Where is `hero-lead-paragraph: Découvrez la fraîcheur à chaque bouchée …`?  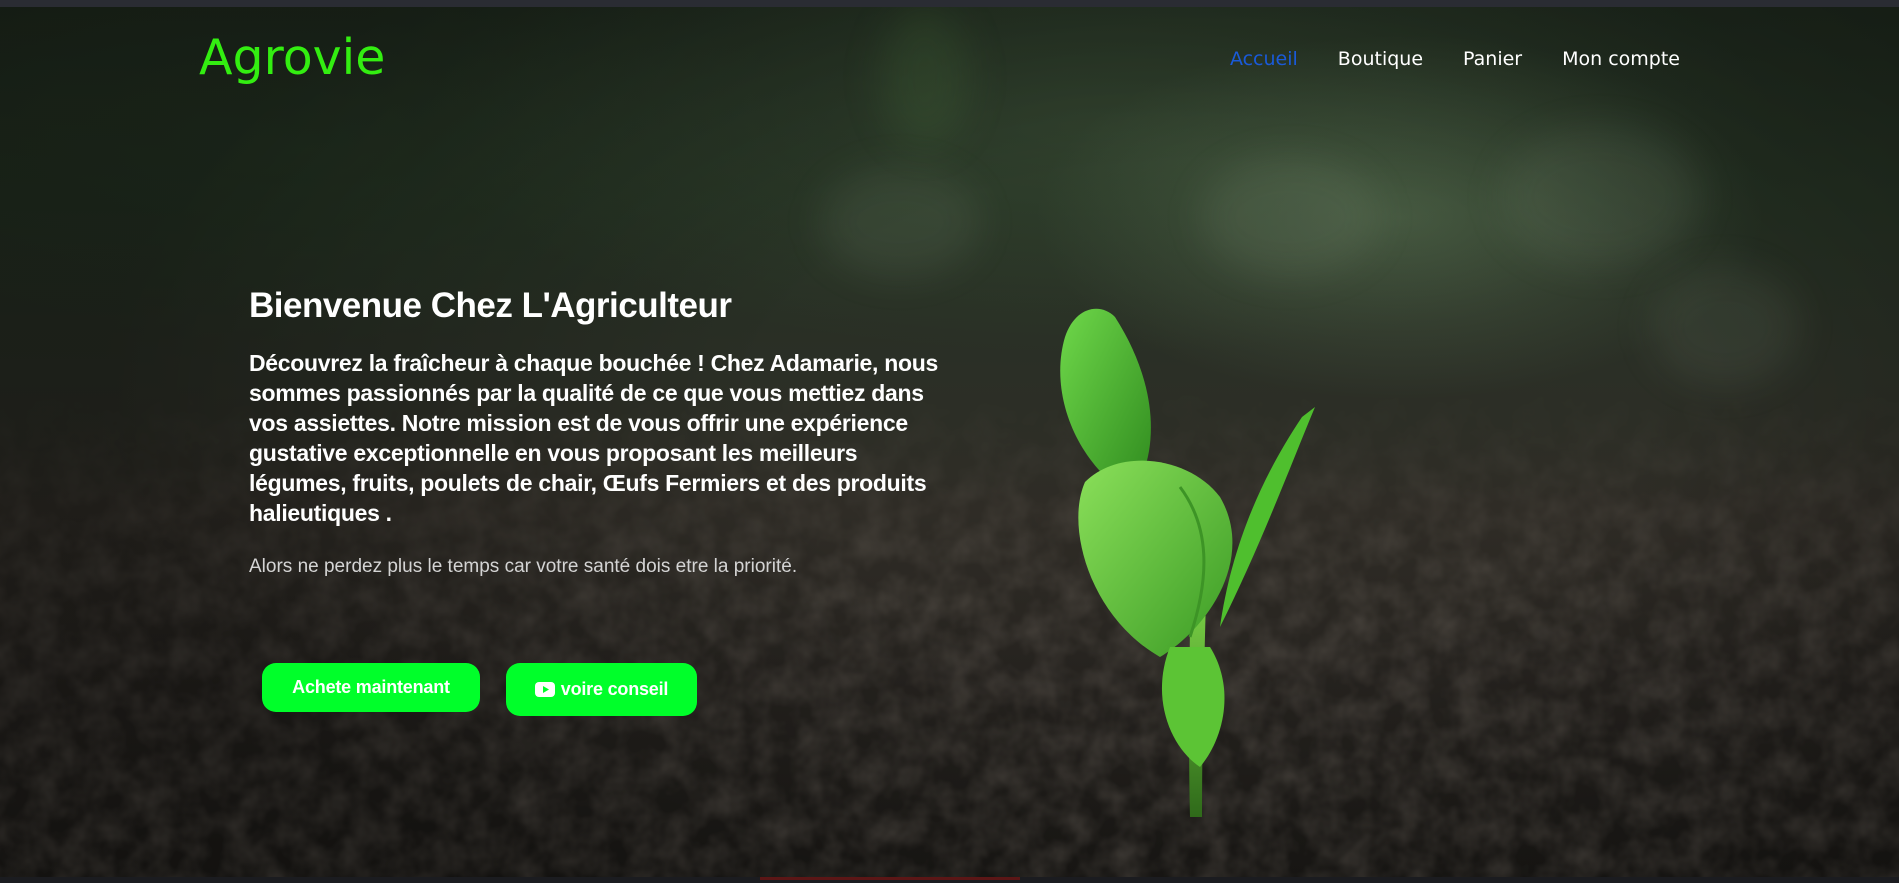 hero-lead-paragraph: Découvrez la fraîcheur à chaque bouchée … is located at coordinates (593, 438).